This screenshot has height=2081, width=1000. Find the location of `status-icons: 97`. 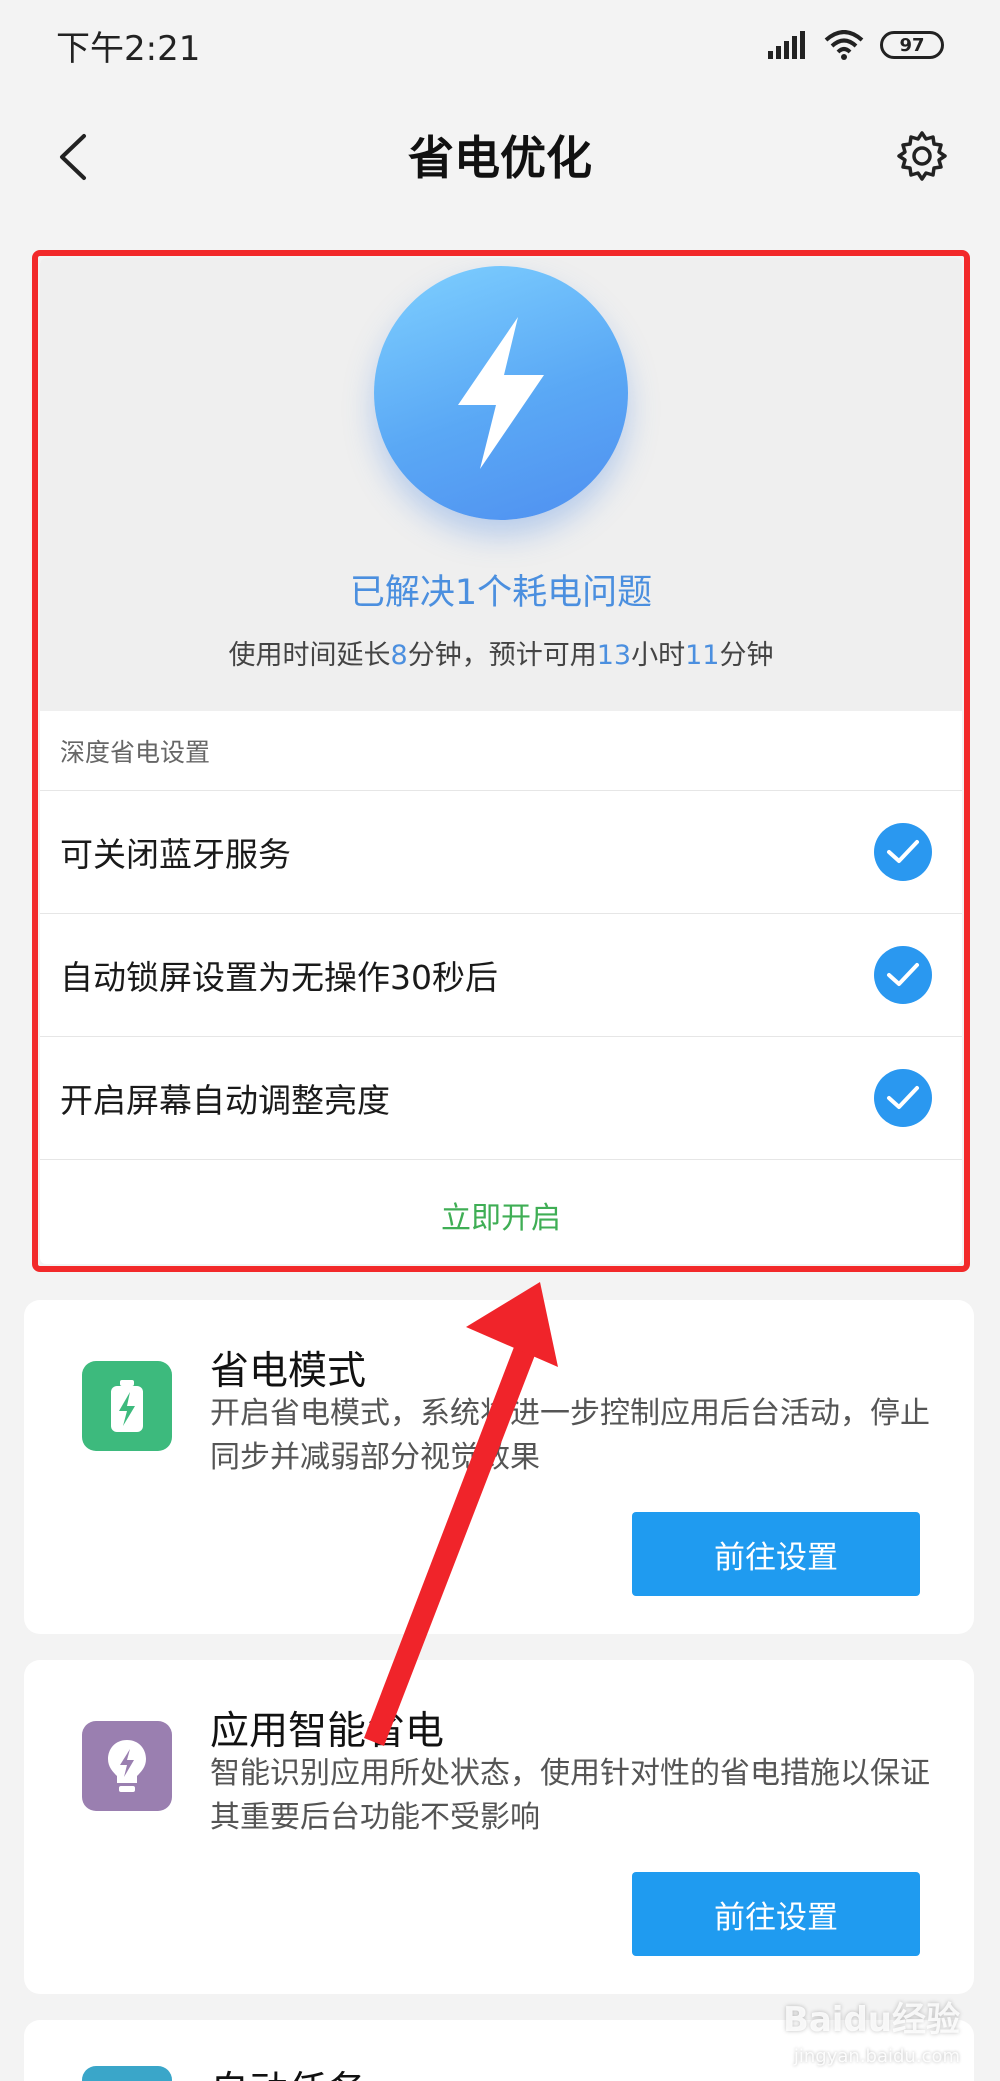

status-icons: 97 is located at coordinates (856, 45).